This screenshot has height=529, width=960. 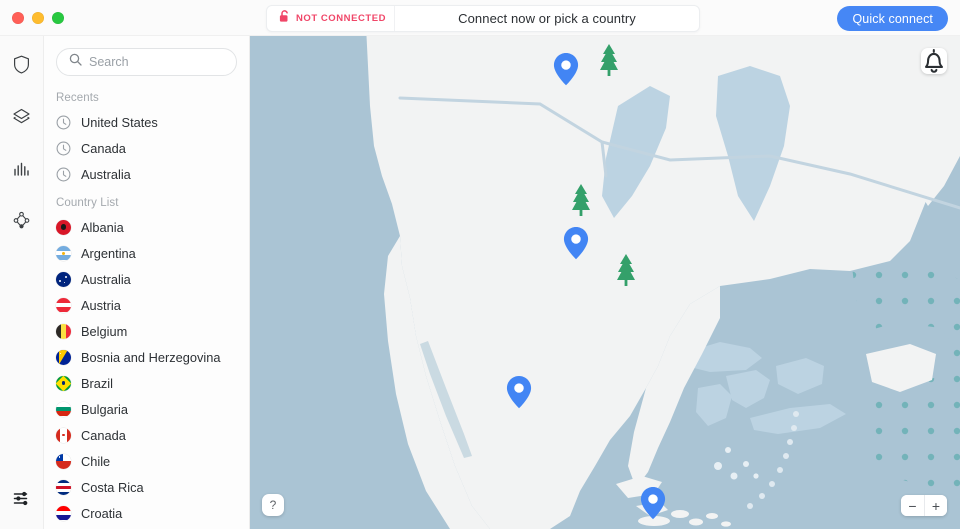 I want to click on window-controls, so click(x=32, y=17).